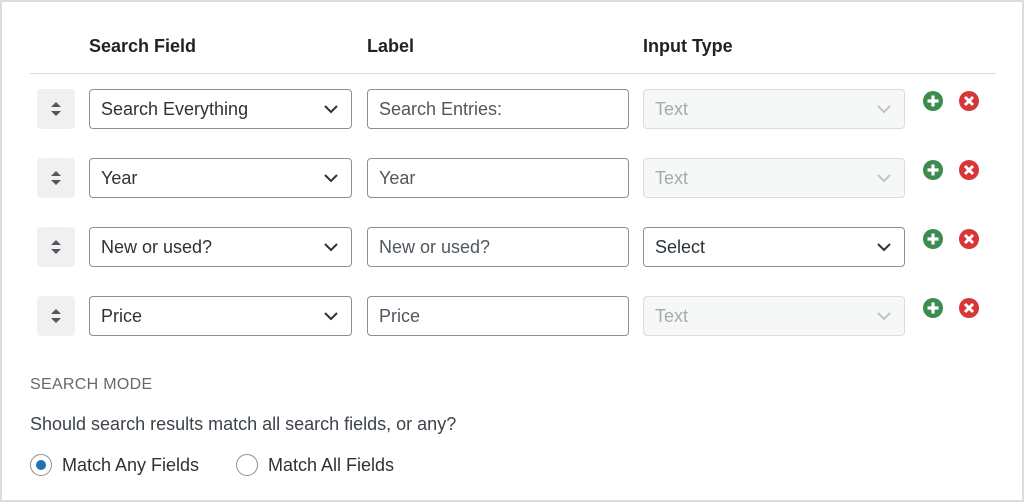 The image size is (1024, 502). Describe the element at coordinates (397, 177) in the screenshot. I see `label-value: Year` at that location.